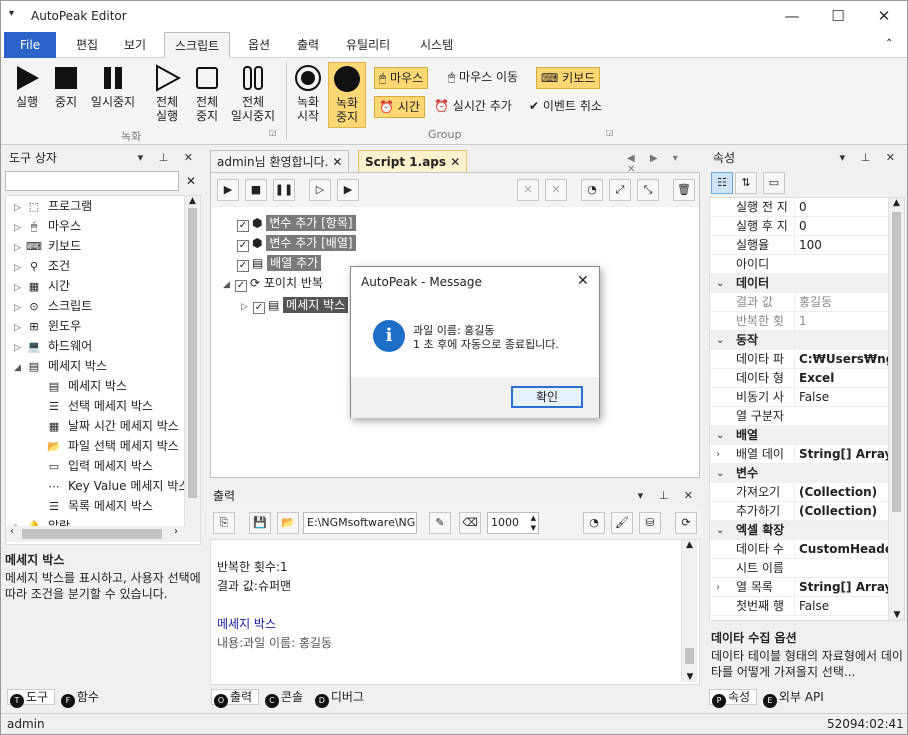  I want to click on group2-expand-icon: ◲, so click(610, 132).